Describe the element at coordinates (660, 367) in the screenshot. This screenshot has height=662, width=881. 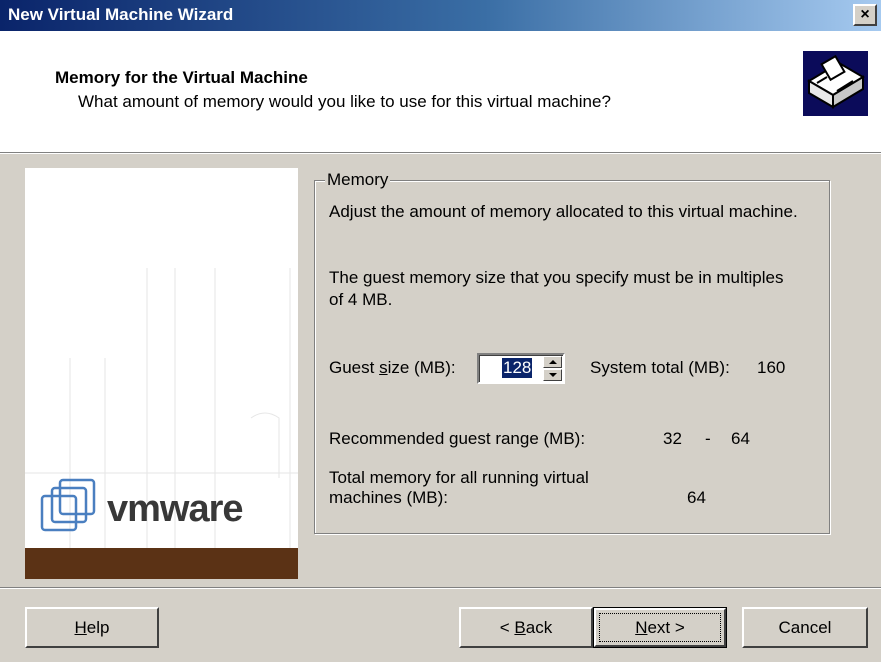
I see `system-total-label: System total (MB):` at that location.